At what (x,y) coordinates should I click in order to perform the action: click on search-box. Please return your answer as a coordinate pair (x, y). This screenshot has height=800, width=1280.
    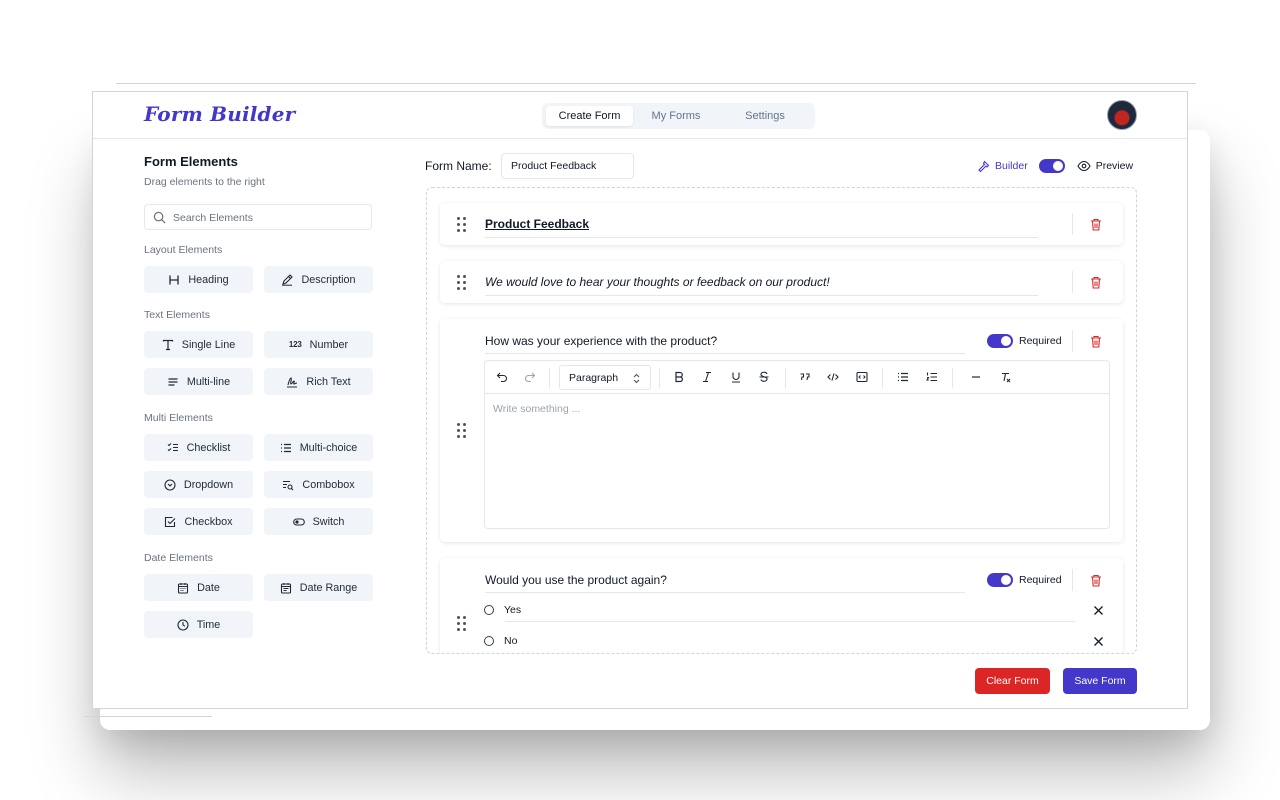
    Looking at the image, I should click on (258, 217).